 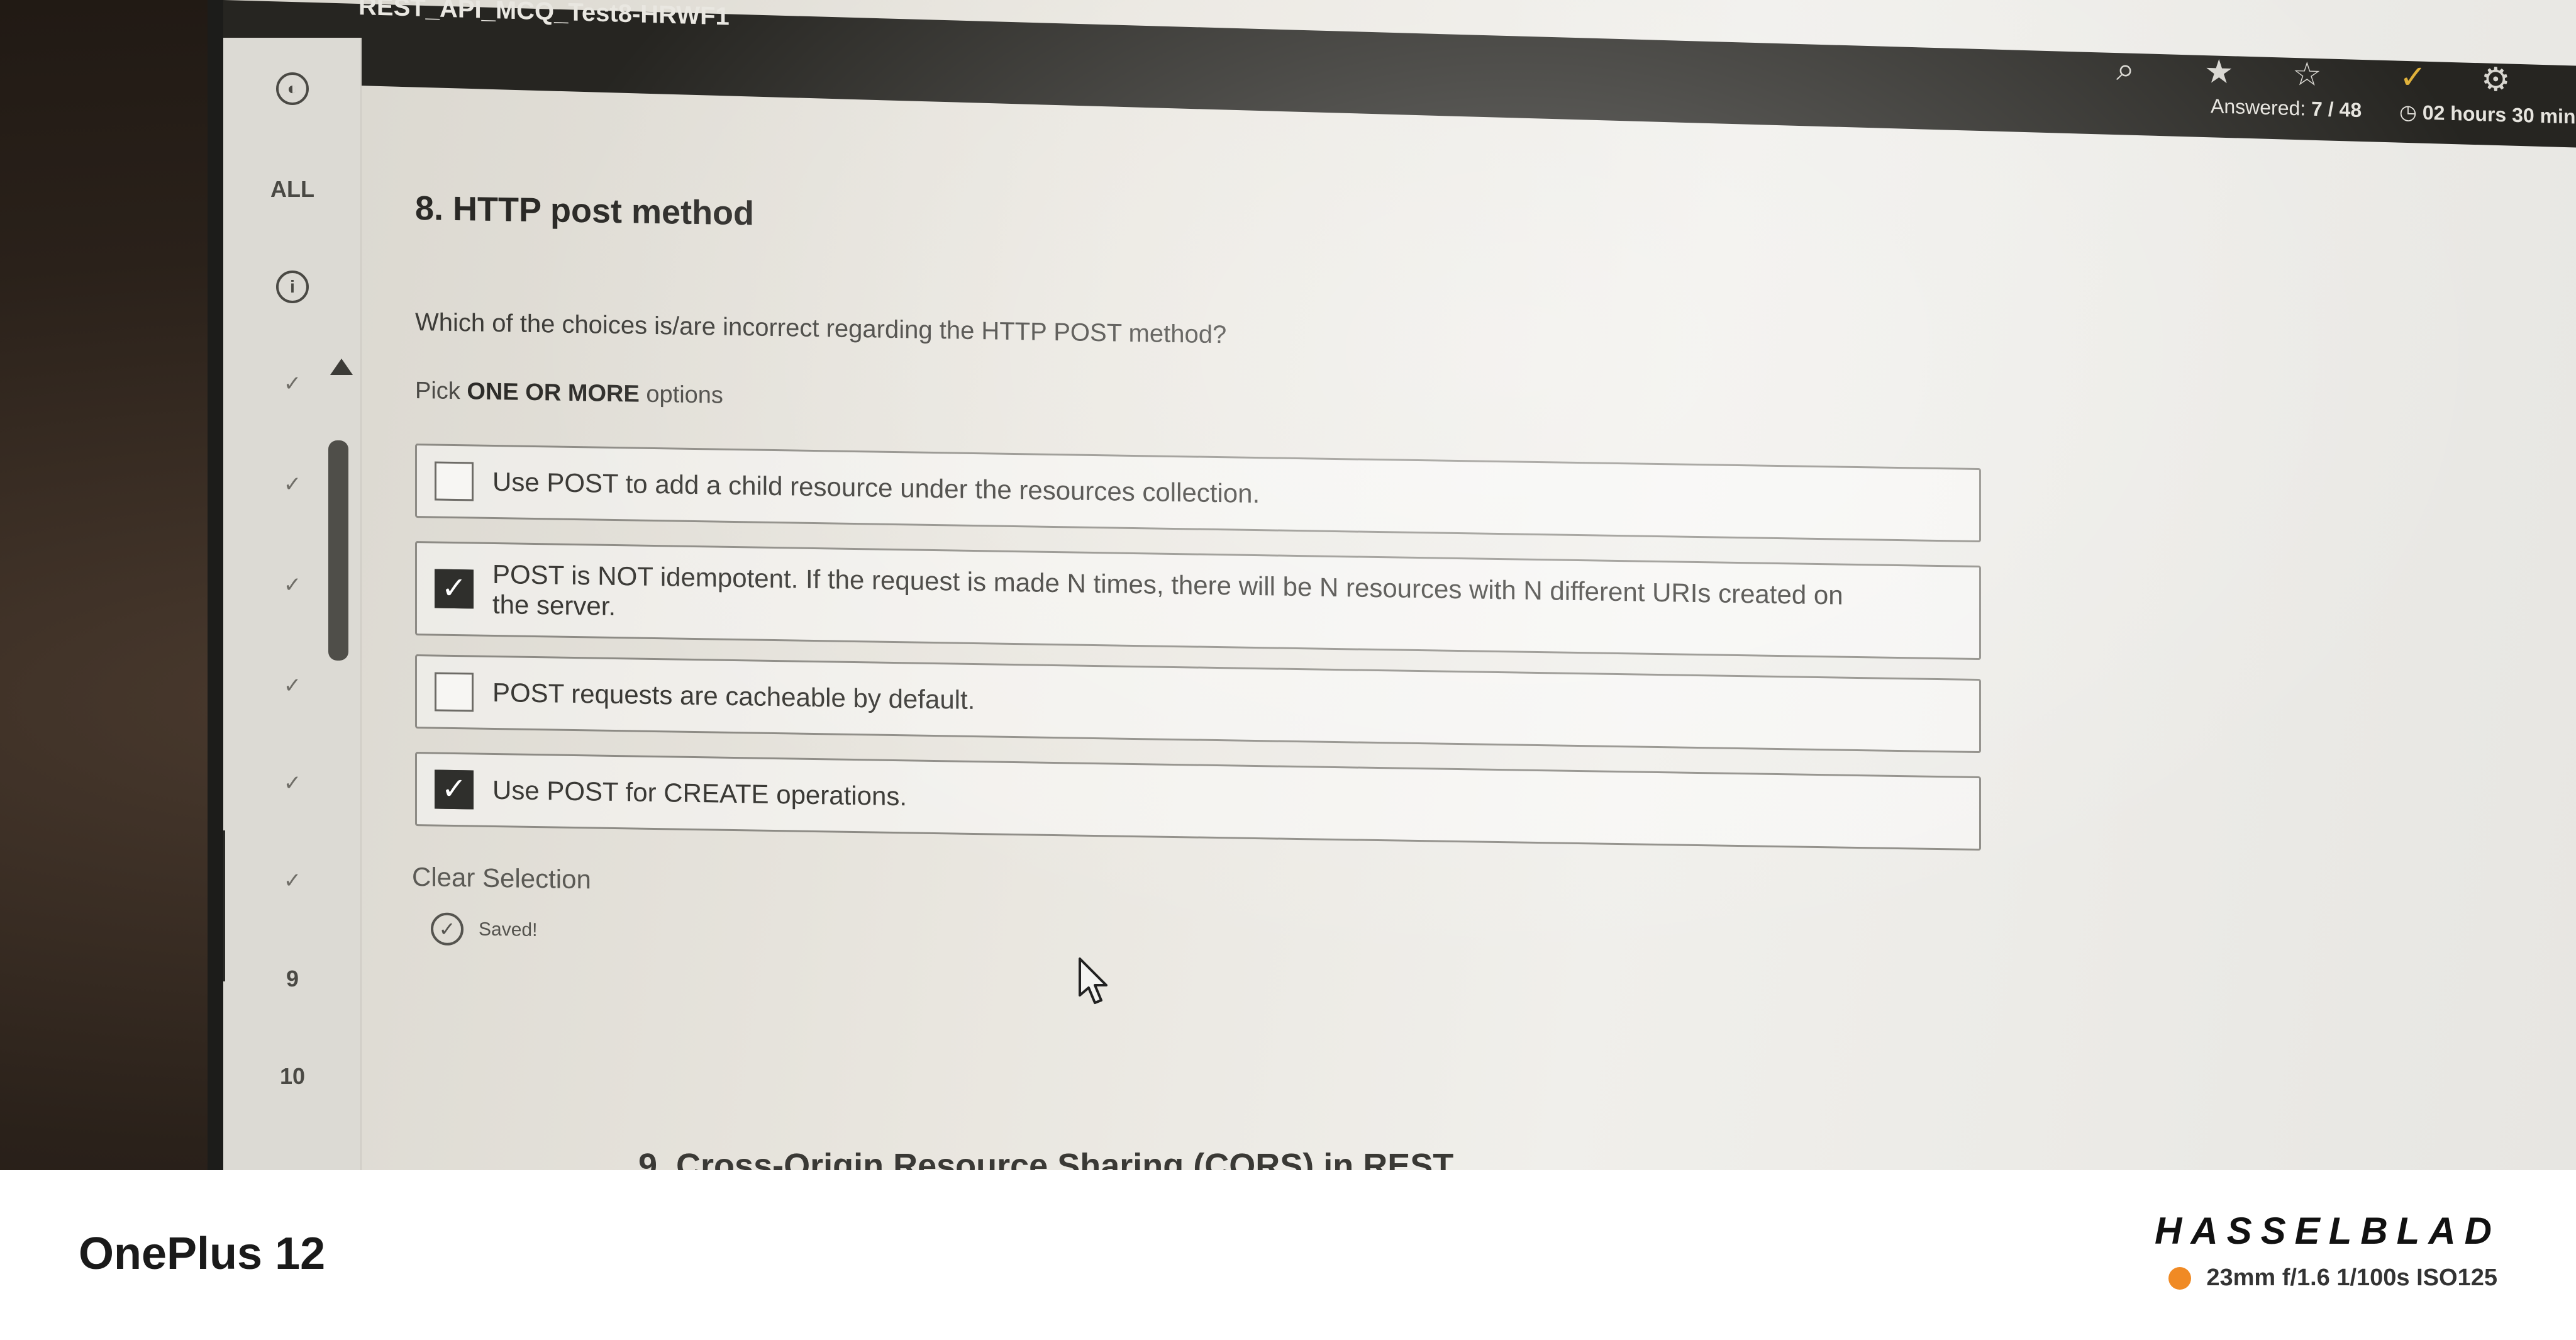 I want to click on bookmark-icon: ★, so click(x=2219, y=72).